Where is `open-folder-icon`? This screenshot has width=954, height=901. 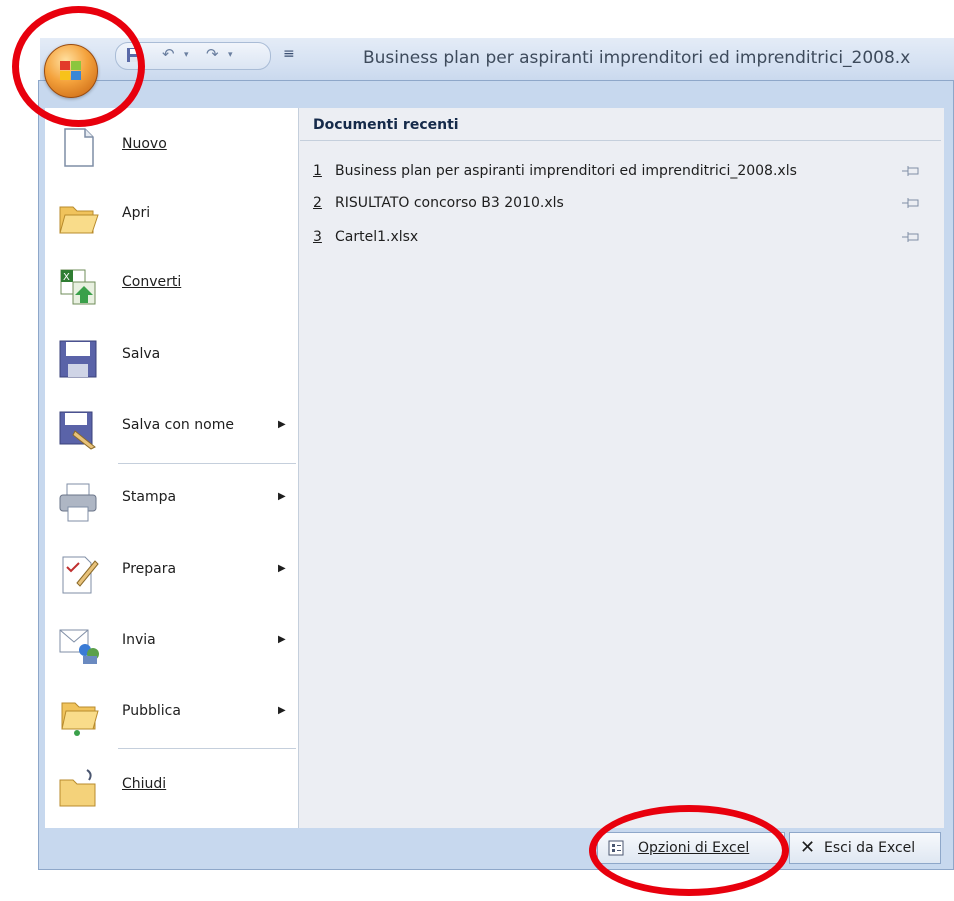
open-folder-icon is located at coordinates (79, 220).